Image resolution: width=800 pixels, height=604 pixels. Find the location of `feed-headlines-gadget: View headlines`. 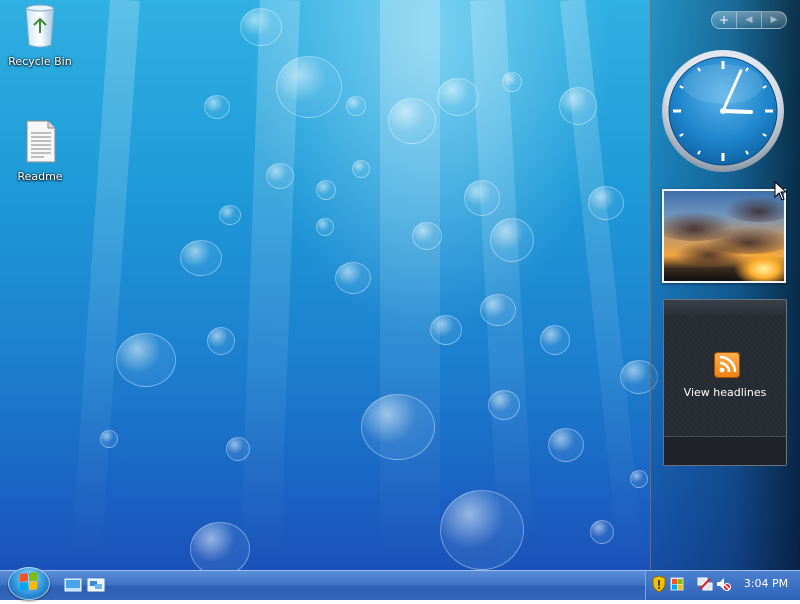

feed-headlines-gadget: View headlines is located at coordinates (725, 382).